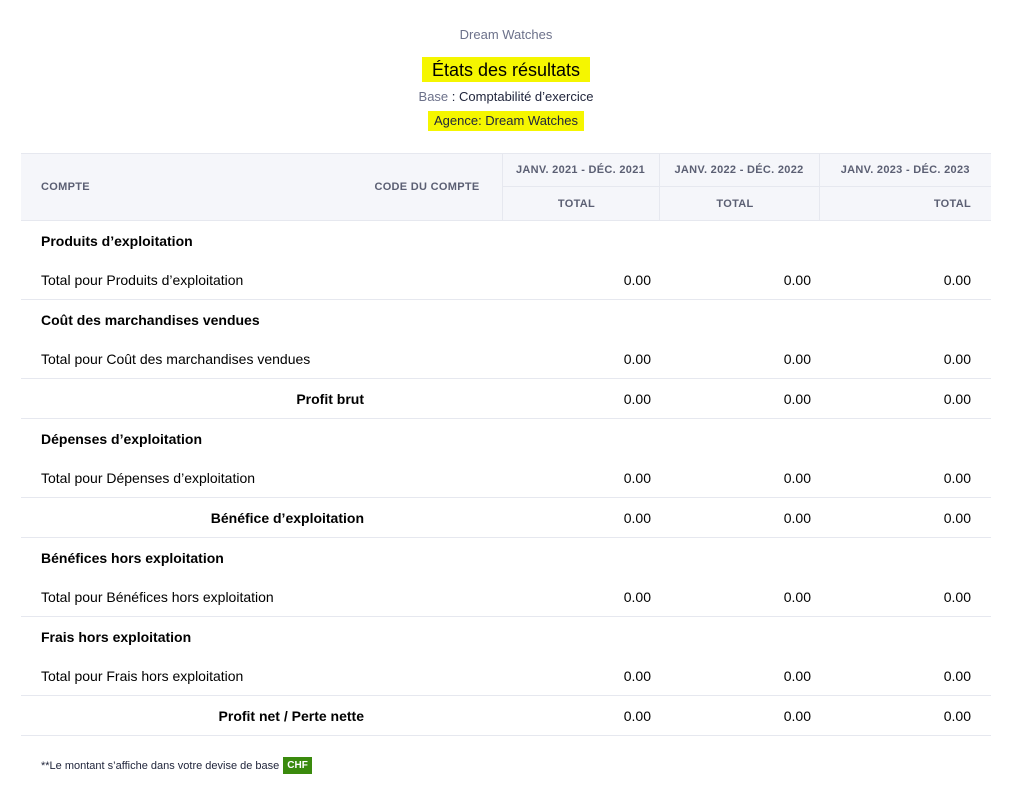 The image size is (1030, 801). I want to click on report-basis: Base : Comptabilité d’exercice, so click(506, 96).